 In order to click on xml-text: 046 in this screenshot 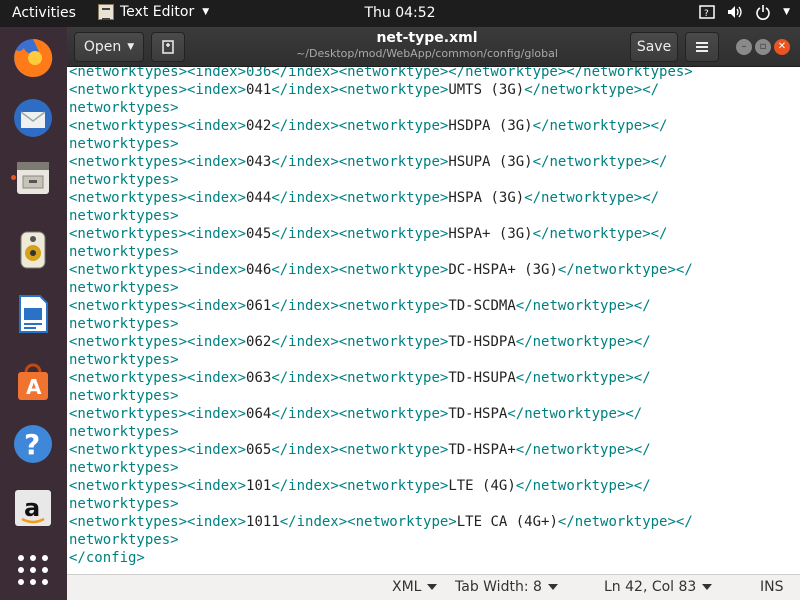, I will do `click(259, 270)`.